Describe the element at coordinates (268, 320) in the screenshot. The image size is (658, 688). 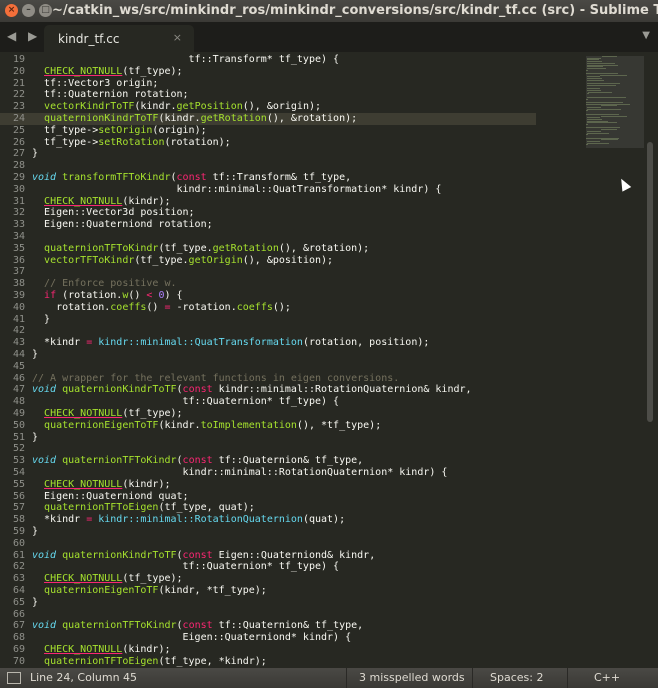
I see `code-line: 41 }` at that location.